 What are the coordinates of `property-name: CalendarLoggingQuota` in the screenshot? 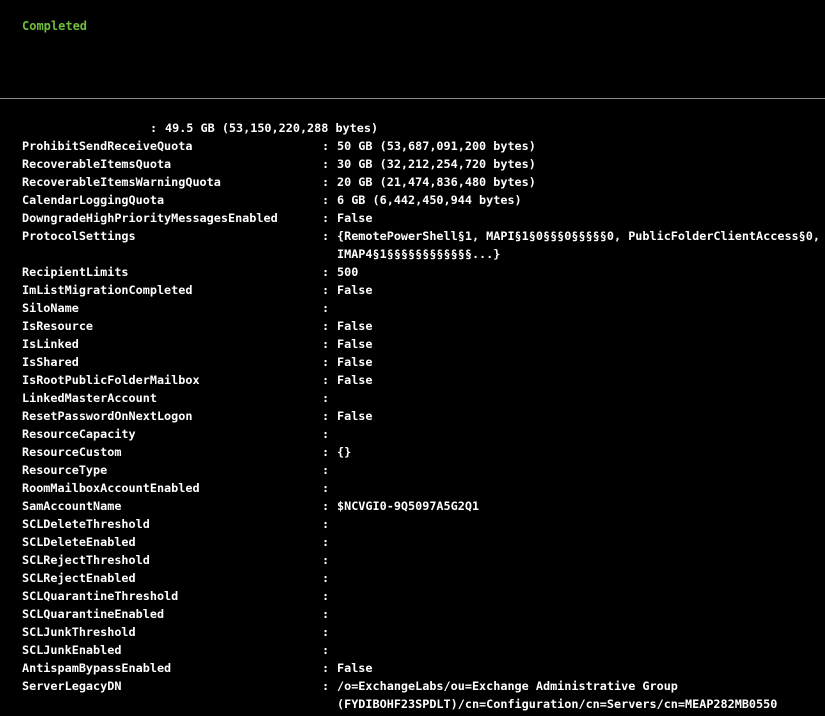 It's located at (93, 200).